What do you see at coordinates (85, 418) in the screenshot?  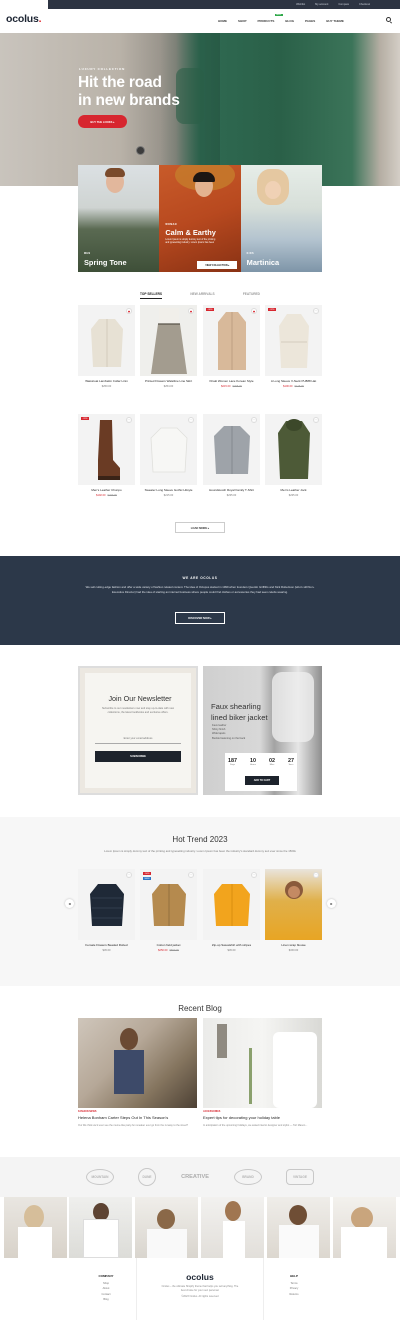 I see `discount-badge: -20%` at bounding box center [85, 418].